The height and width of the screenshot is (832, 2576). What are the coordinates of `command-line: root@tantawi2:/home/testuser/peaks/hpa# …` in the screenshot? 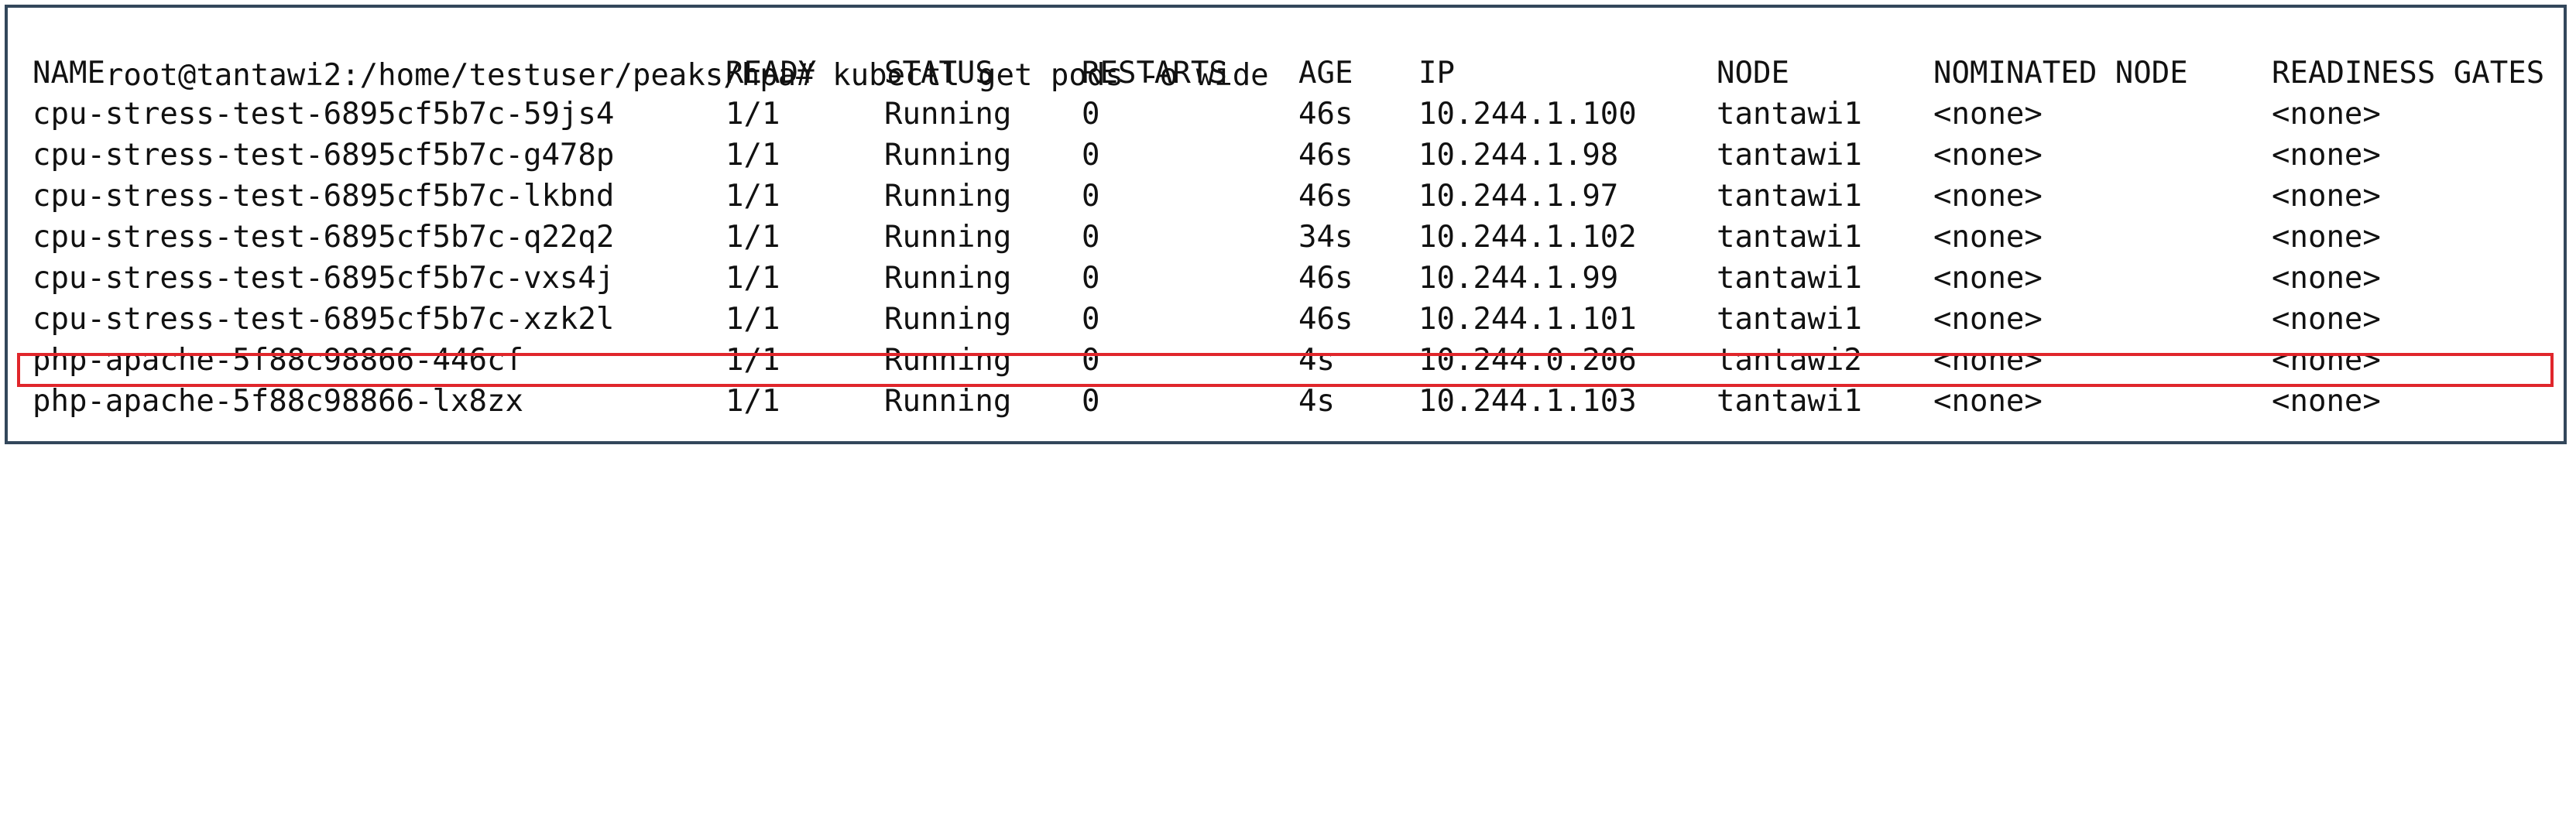 It's located at (651, 53).